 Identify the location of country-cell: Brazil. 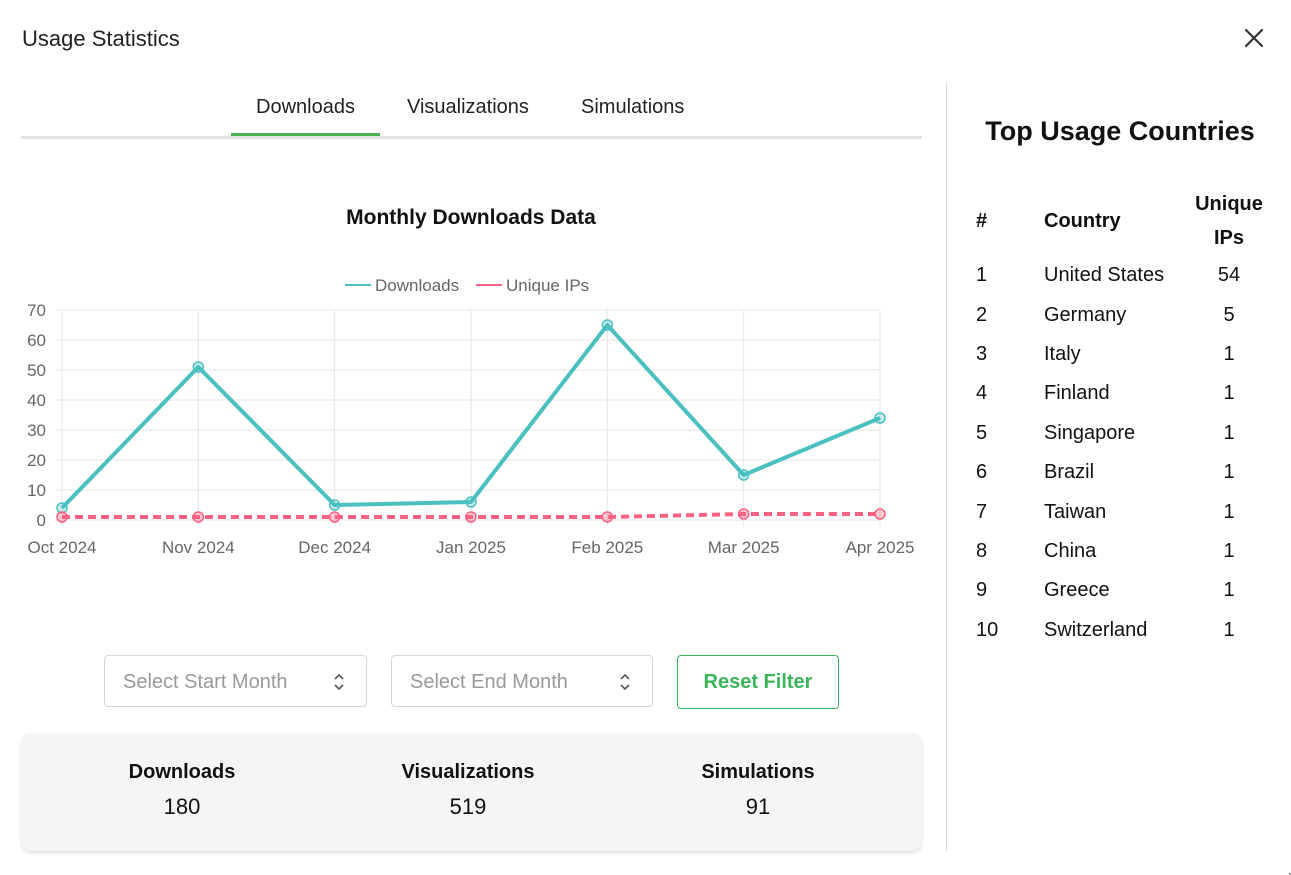
(1069, 472).